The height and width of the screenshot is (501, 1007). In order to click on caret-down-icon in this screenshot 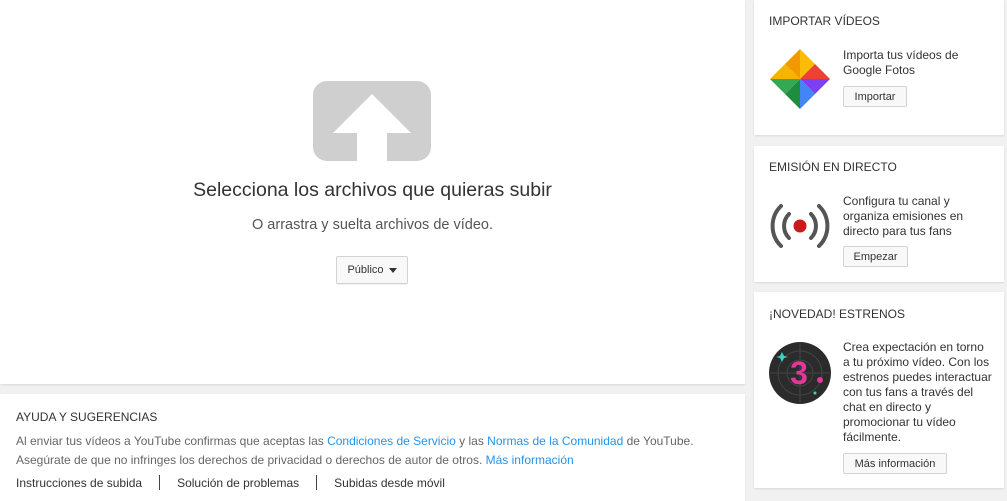, I will do `click(392, 270)`.